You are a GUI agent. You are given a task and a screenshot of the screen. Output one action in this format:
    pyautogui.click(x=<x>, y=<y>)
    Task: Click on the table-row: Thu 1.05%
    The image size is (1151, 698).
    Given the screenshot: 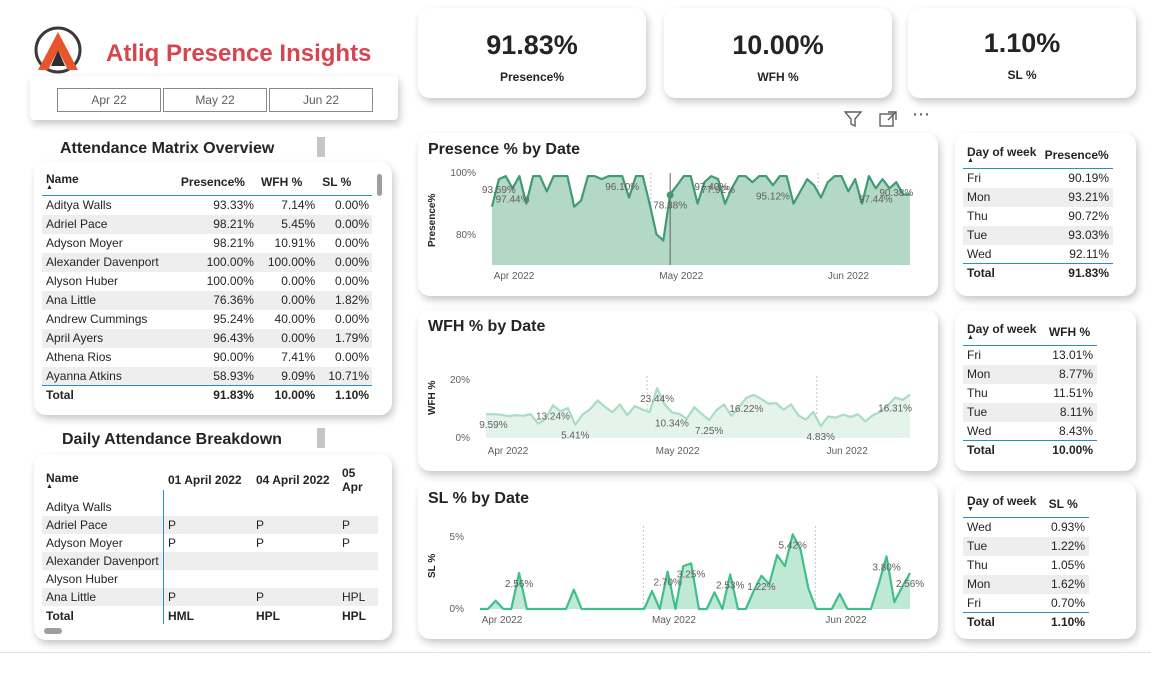 What is the action you would take?
    pyautogui.click(x=1026, y=565)
    